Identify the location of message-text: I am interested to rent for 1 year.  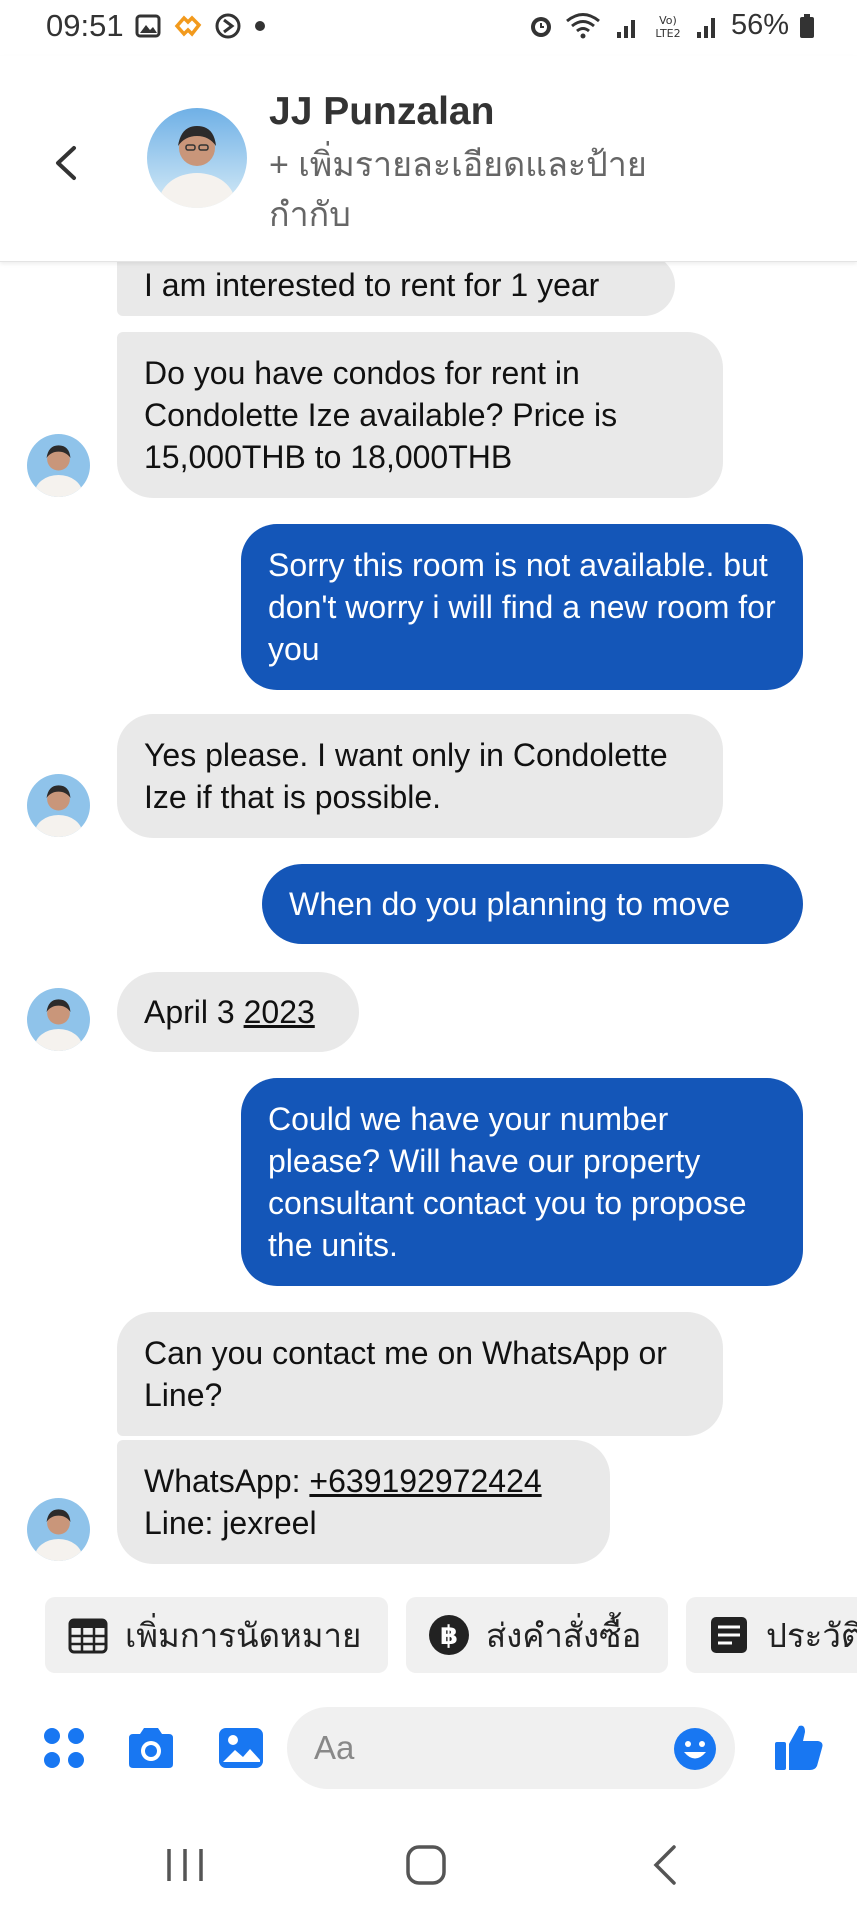
(372, 285).